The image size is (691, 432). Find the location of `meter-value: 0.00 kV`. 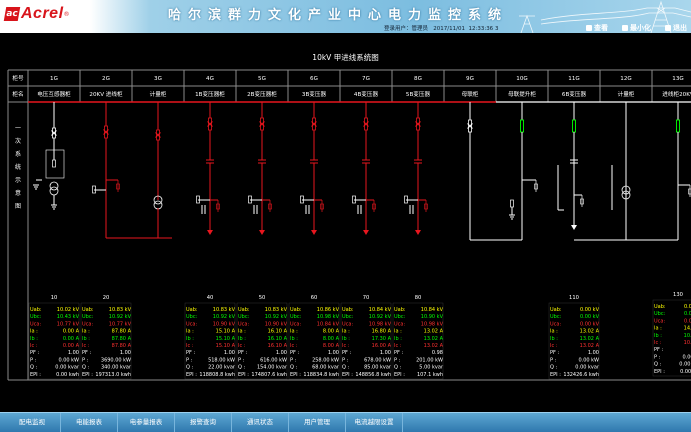

meter-value: 0.00 kV is located at coordinates (687, 307).